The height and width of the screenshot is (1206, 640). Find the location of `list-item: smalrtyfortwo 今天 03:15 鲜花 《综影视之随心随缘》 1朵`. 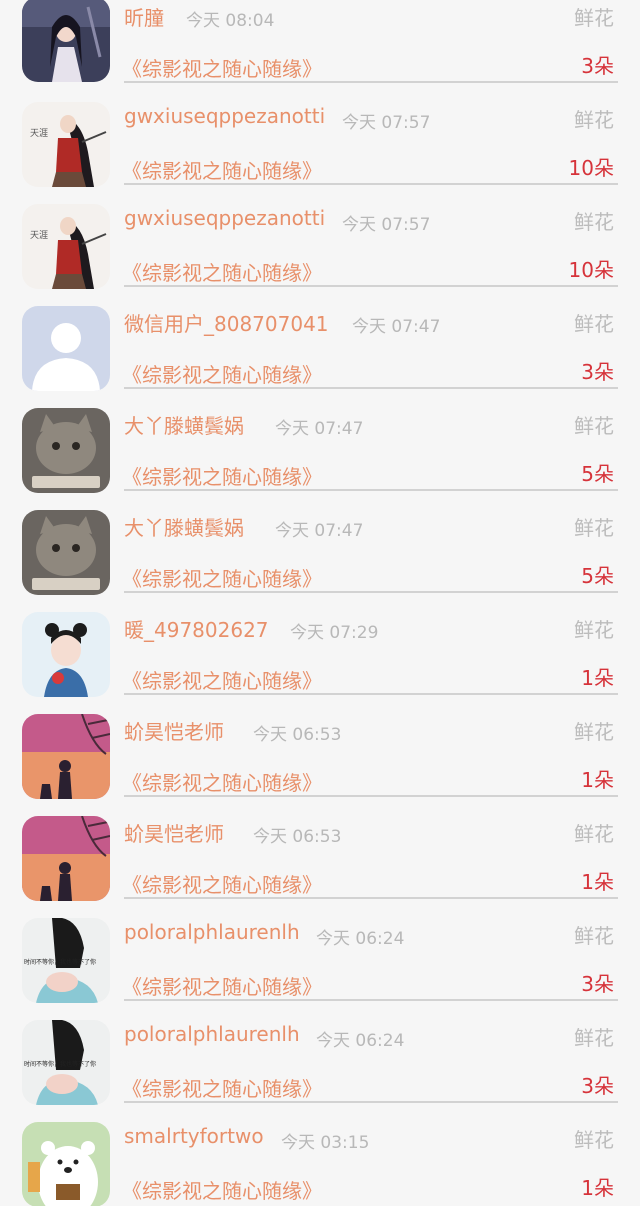

list-item: smalrtyfortwo 今天 03:15 鲜花 《综影视之随心随缘》 1朵 is located at coordinates (320, 1164).